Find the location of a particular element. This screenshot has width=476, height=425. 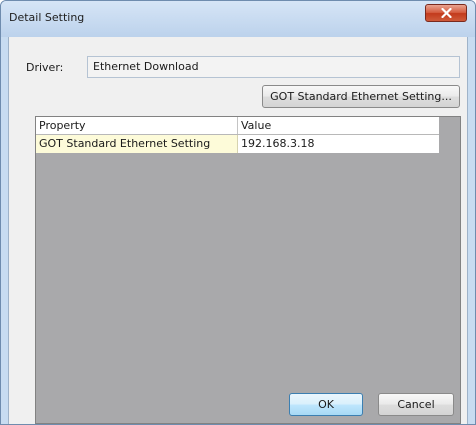

window-title: Detail Setting is located at coordinates (47, 17).